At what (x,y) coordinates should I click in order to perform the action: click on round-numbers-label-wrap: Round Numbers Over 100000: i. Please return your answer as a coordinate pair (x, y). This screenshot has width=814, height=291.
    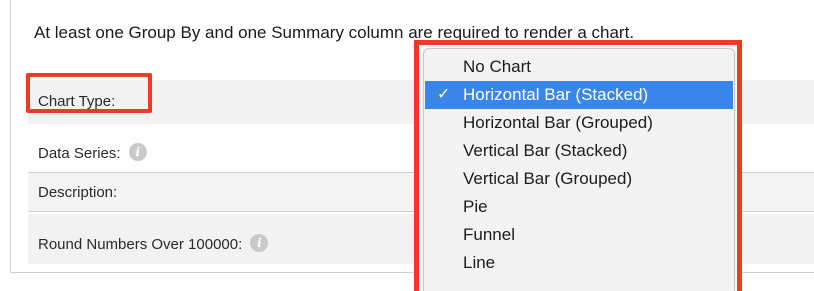
    Looking at the image, I should click on (153, 243).